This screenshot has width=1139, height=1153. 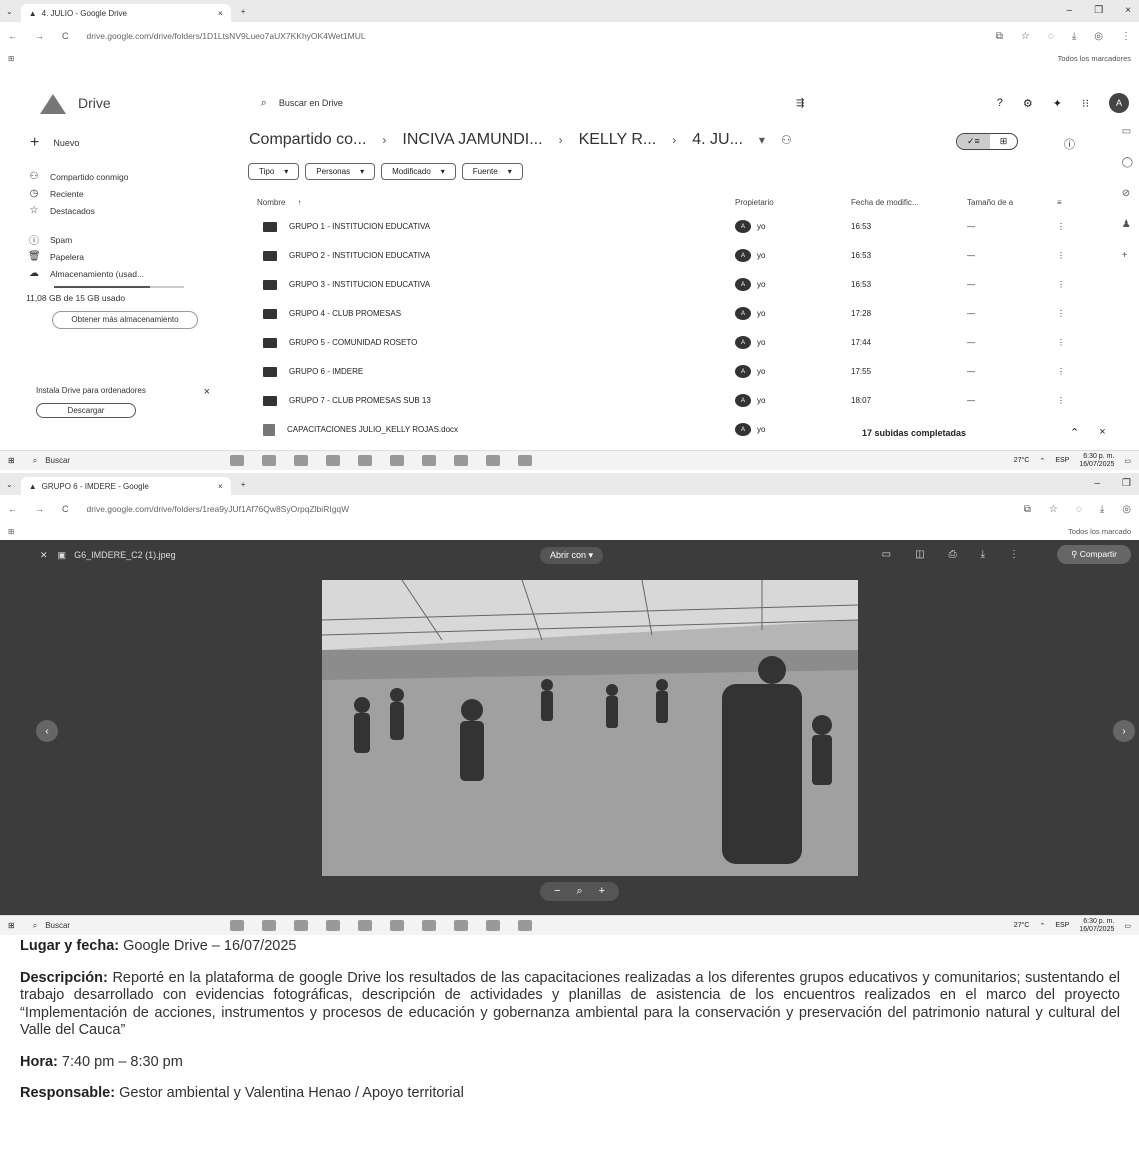 I want to click on previous-image-icon: ‹, so click(x=47, y=731).